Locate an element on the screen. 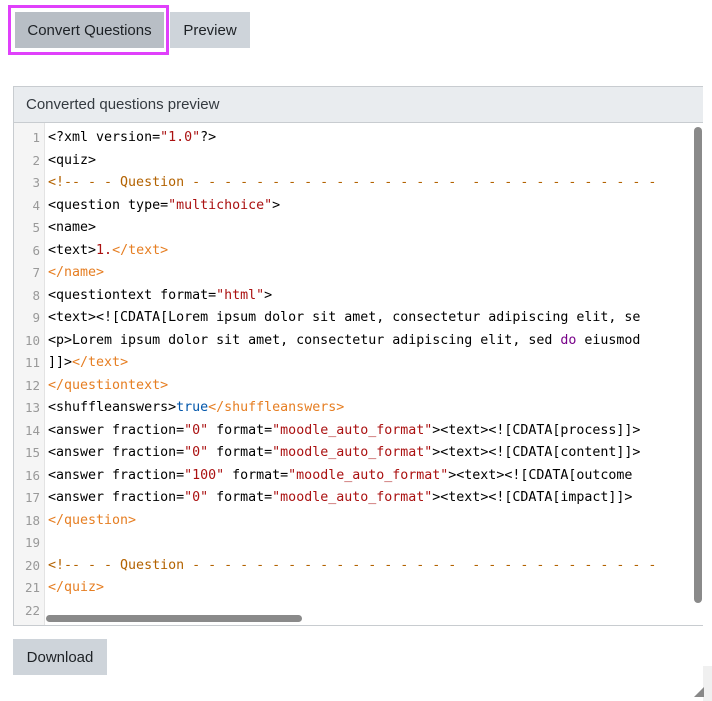 This screenshot has height=701, width=712. code-line: 18 </question> is located at coordinates (358, 521).